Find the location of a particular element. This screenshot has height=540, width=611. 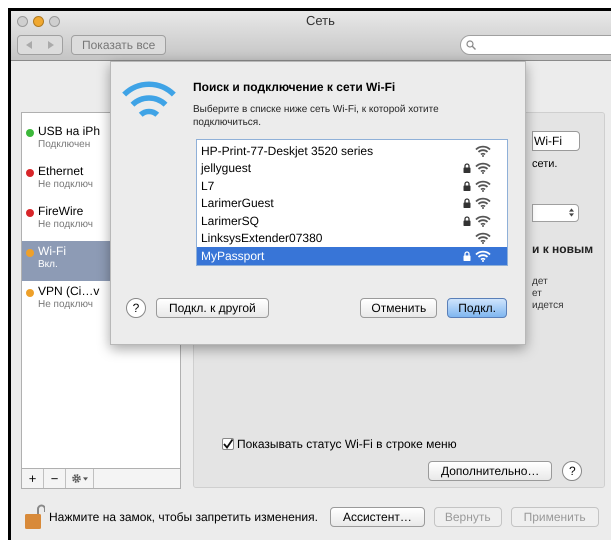

checkbox-label: Показывать статус Wi-Fi в строке меню is located at coordinates (347, 444).